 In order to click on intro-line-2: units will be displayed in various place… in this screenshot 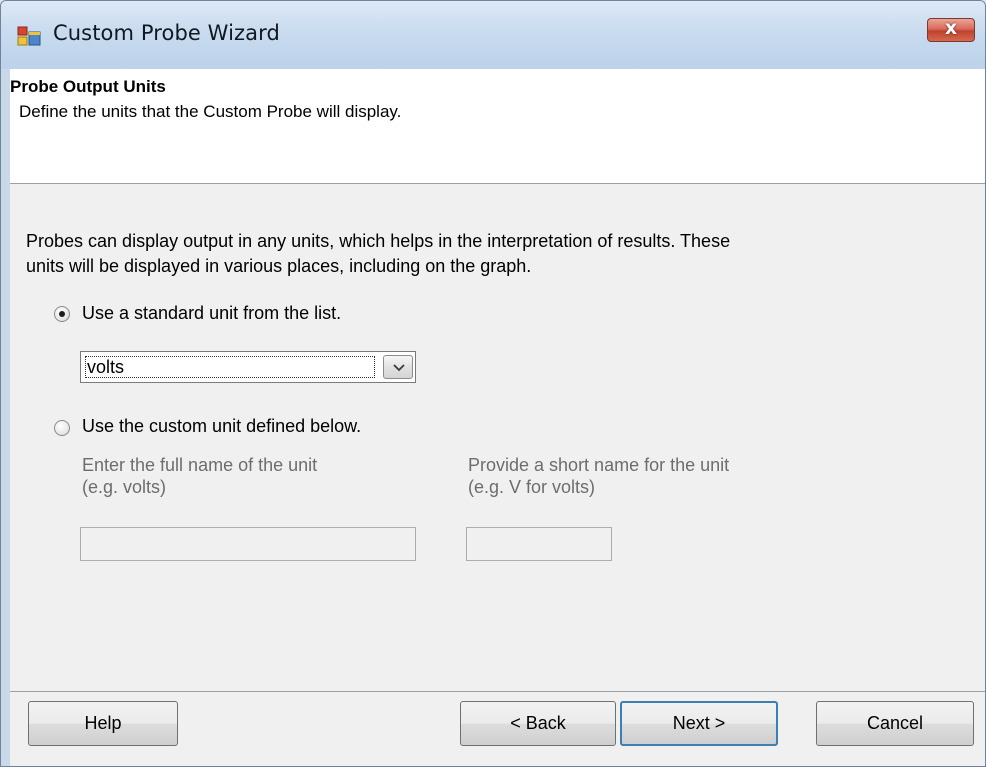, I will do `click(279, 266)`.